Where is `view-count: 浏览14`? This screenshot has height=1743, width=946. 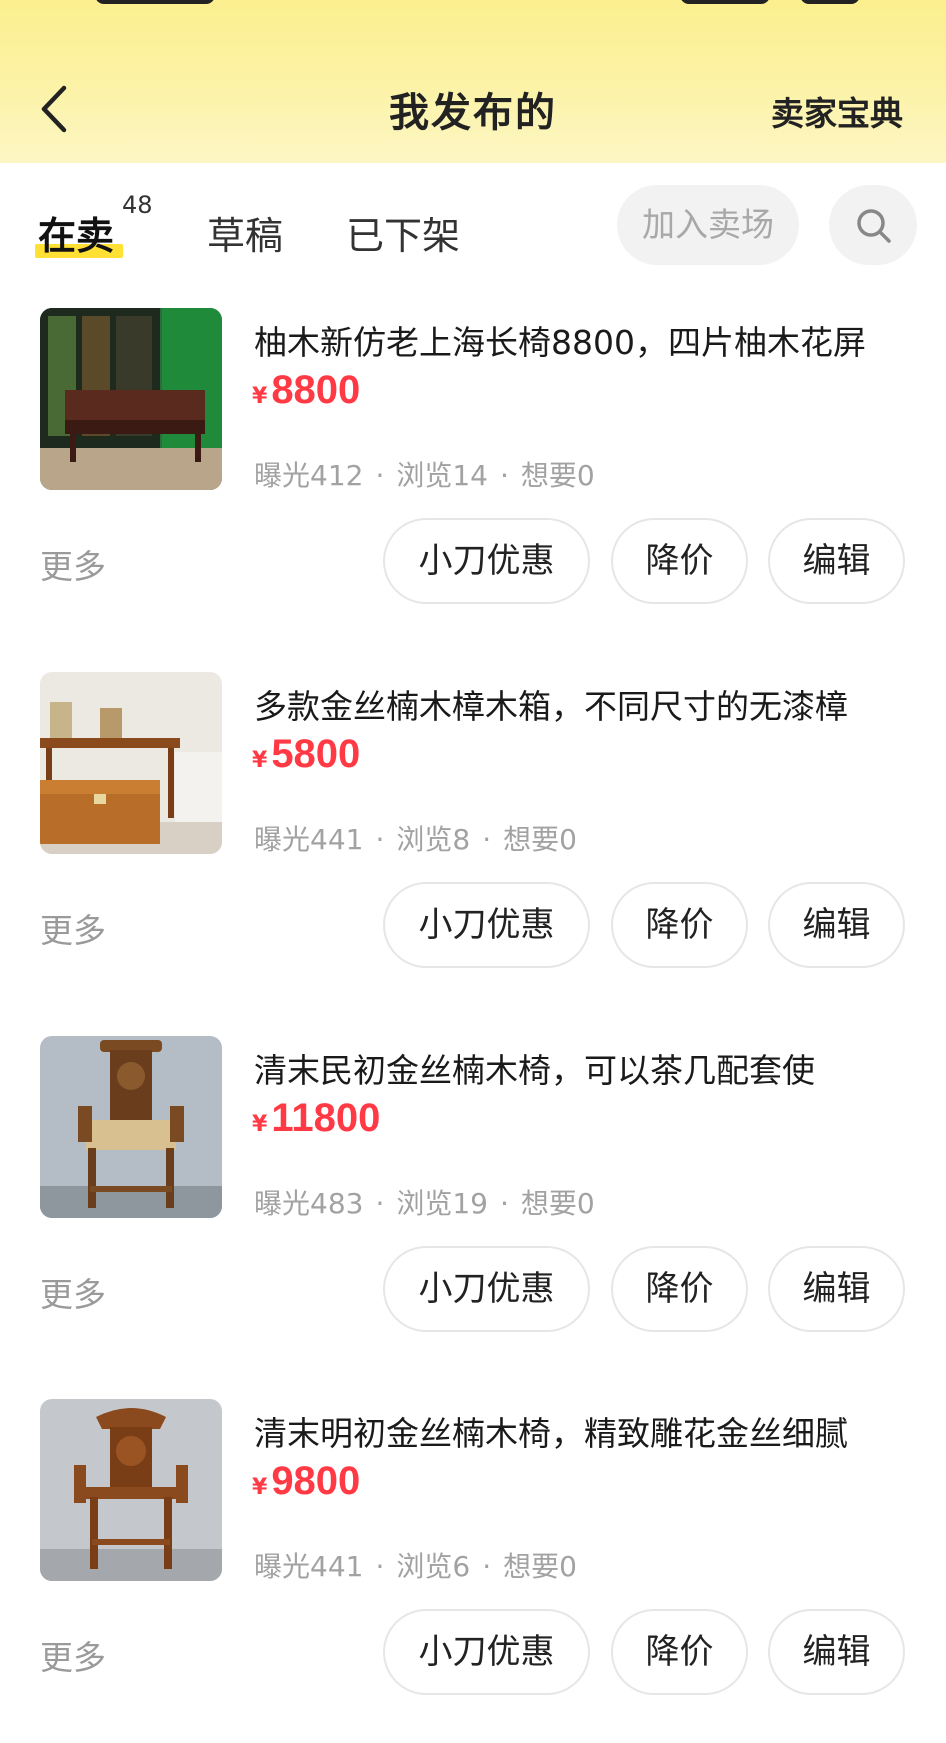
view-count: 浏览14 is located at coordinates (442, 475).